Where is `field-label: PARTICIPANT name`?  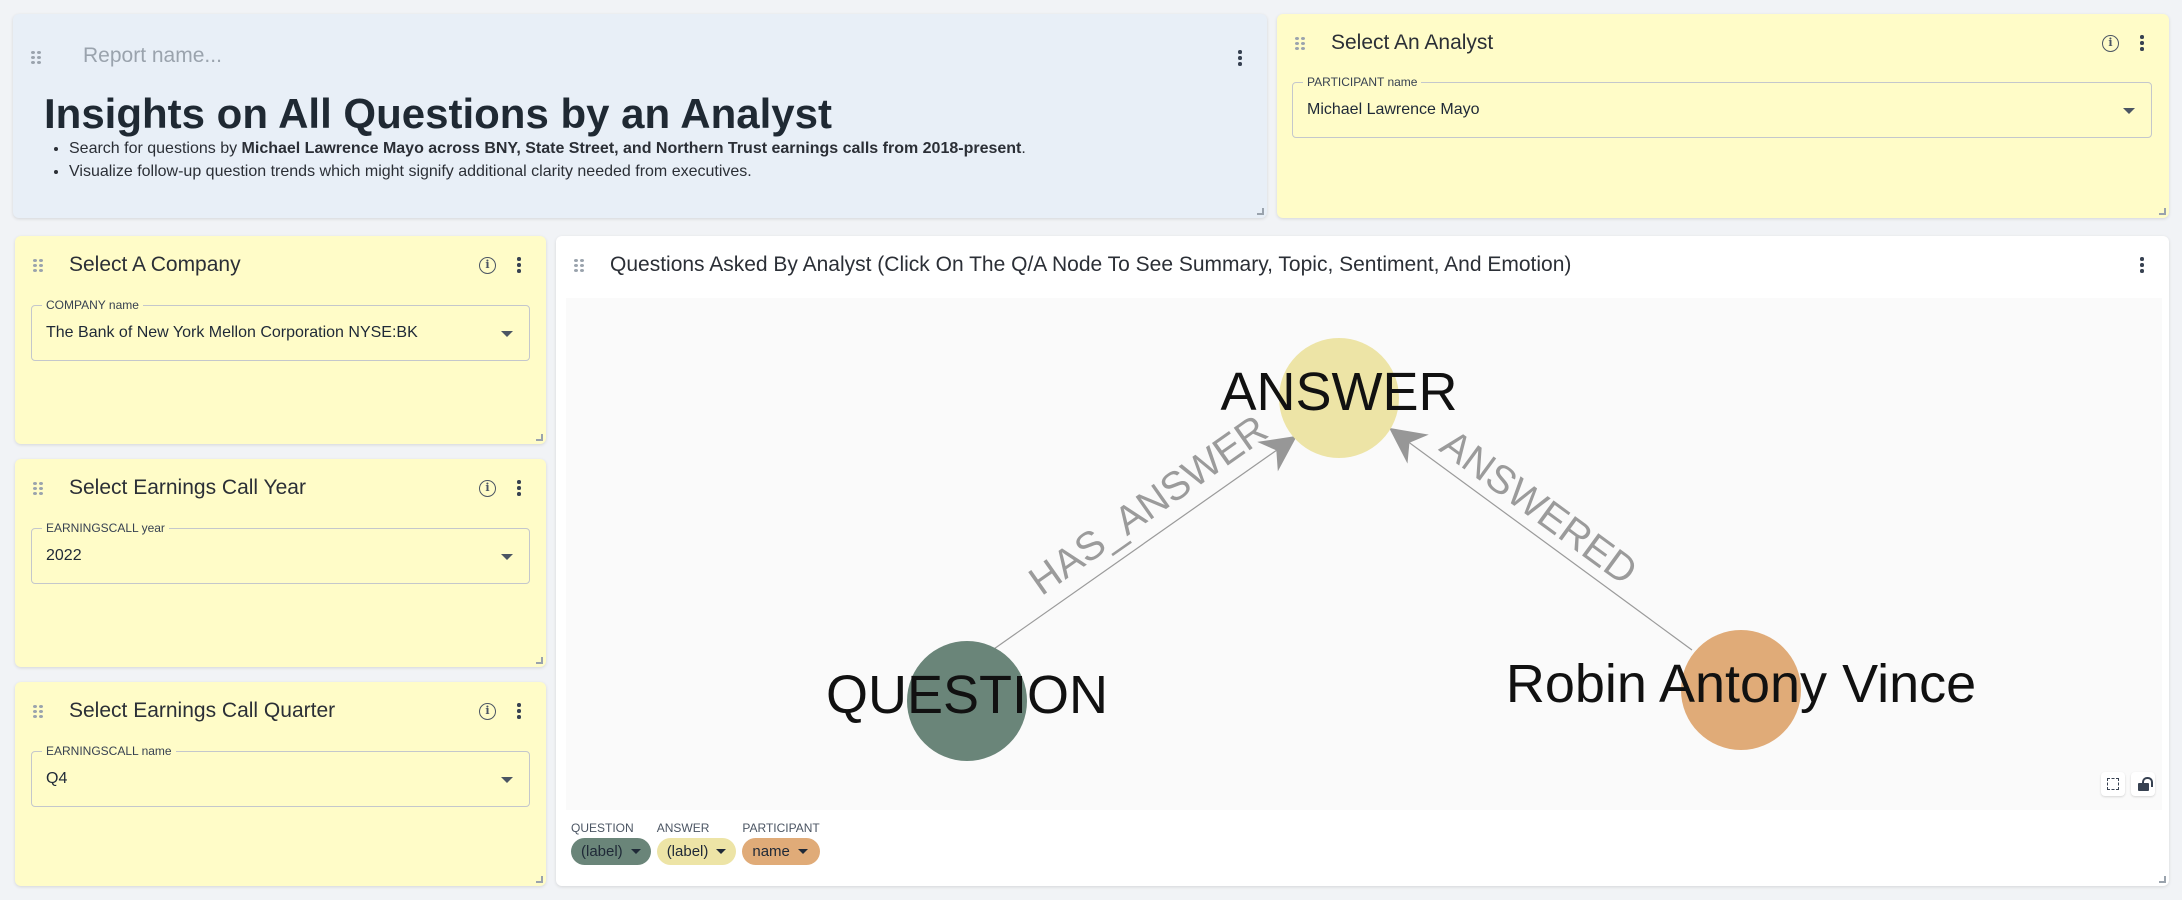
field-label: PARTICIPANT name is located at coordinates (1362, 82).